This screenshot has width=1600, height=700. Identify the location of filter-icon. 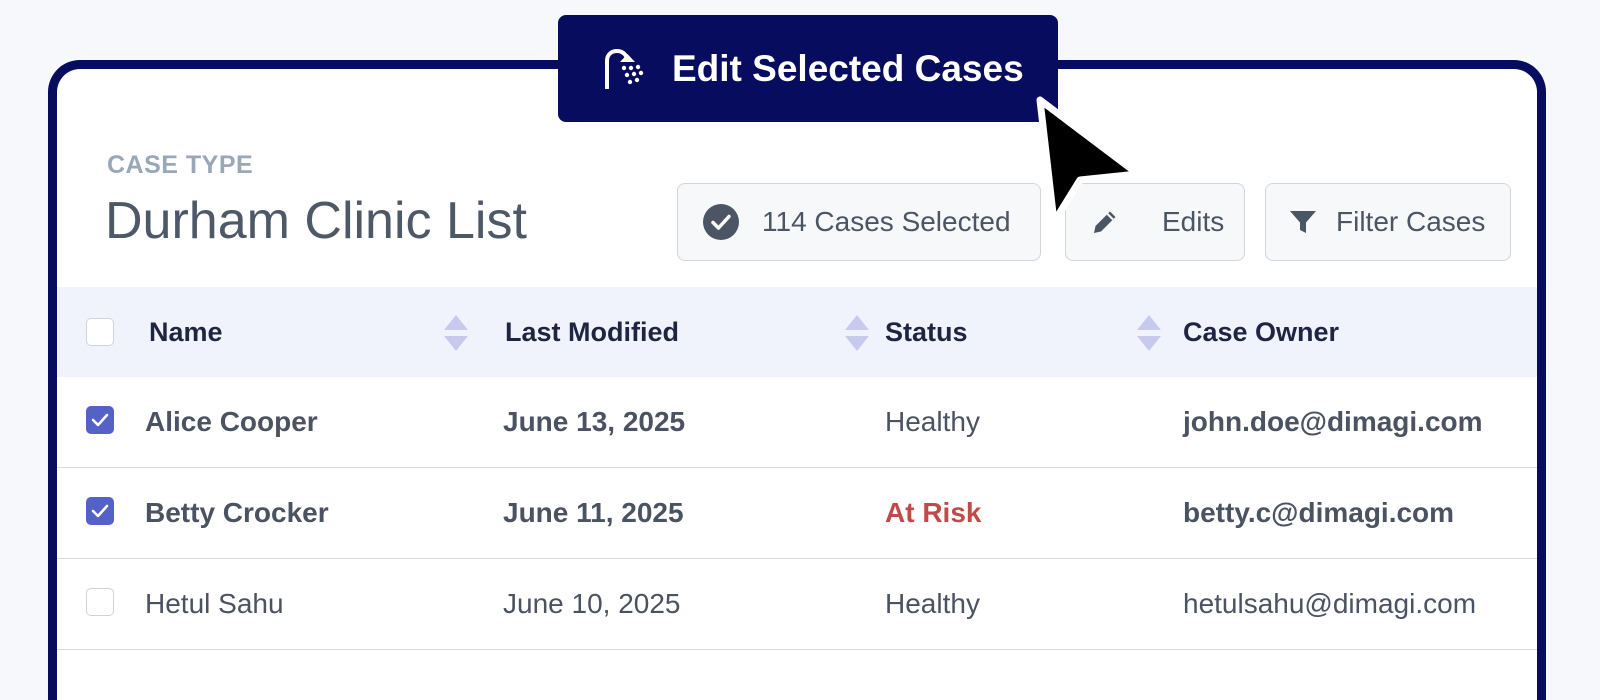
(1303, 222).